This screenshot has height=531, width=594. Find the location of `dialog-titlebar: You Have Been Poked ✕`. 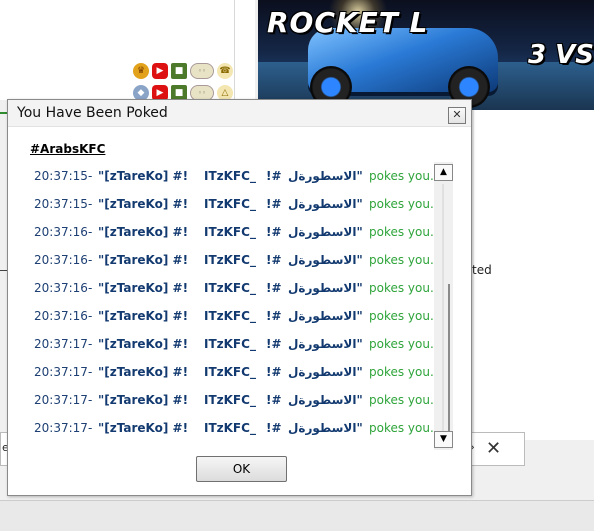

dialog-titlebar: You Have Been Poked ✕ is located at coordinates (239, 113).